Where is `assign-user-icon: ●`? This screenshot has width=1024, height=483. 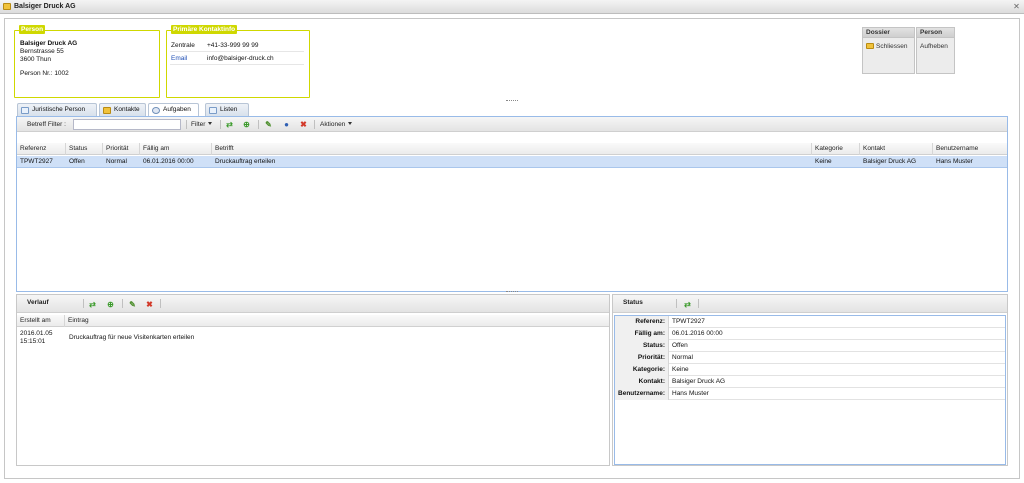 assign-user-icon: ● is located at coordinates (286, 124).